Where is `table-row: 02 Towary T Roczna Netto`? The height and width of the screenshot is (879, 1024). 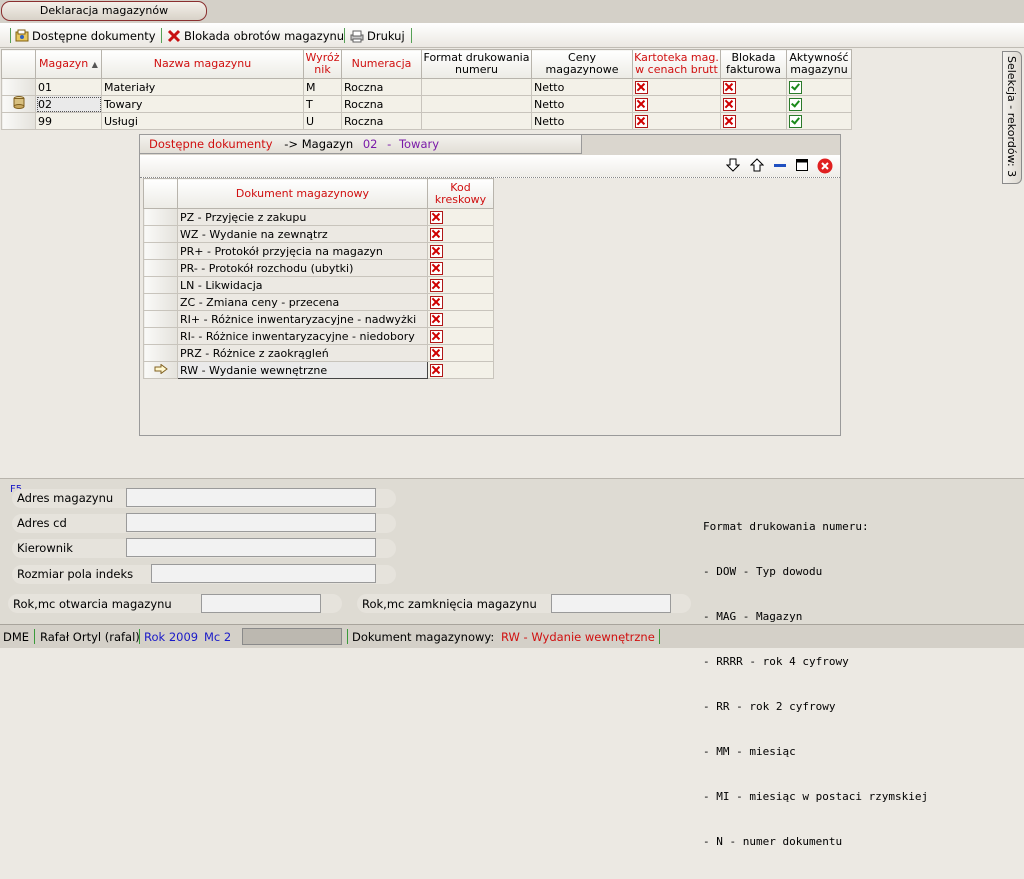
table-row: 02 Towary T Roczna Netto is located at coordinates (426, 104).